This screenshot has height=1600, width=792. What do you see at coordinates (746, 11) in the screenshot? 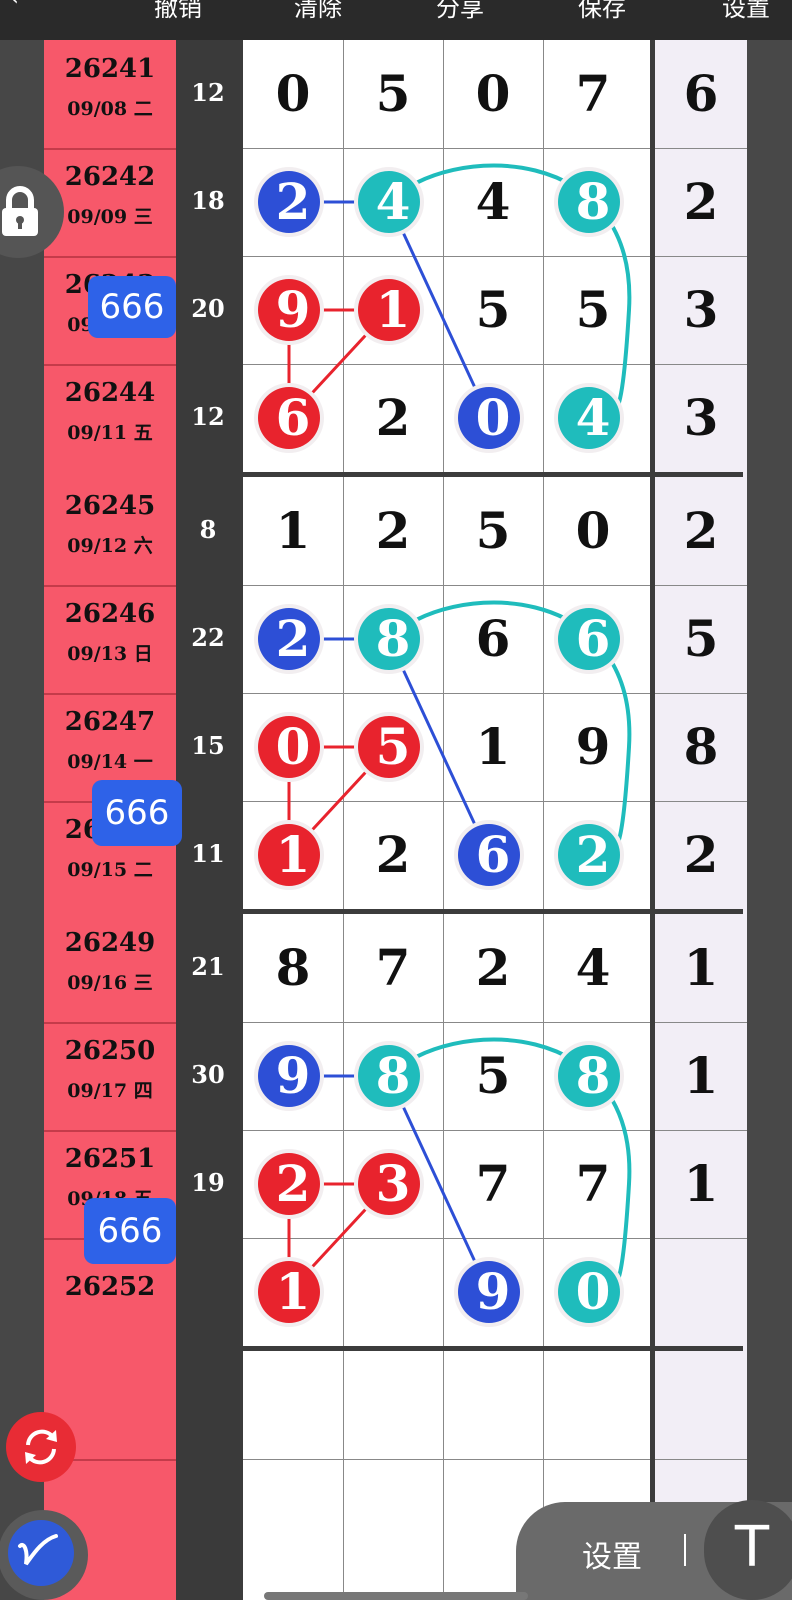
I see `settings-button: 设置` at bounding box center [746, 11].